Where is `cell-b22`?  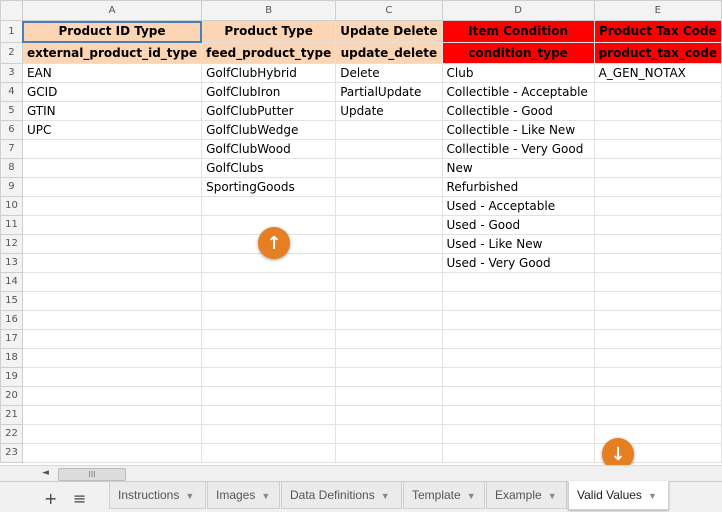 cell-b22 is located at coordinates (269, 434).